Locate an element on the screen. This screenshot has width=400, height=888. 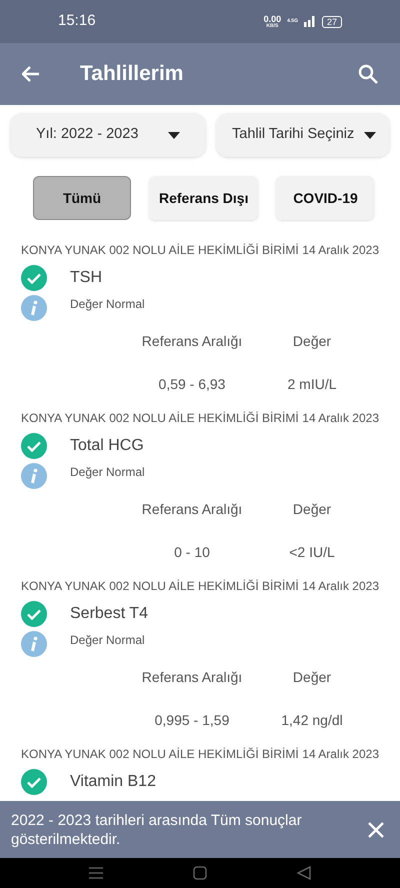
back-triangle-icon is located at coordinates (304, 873).